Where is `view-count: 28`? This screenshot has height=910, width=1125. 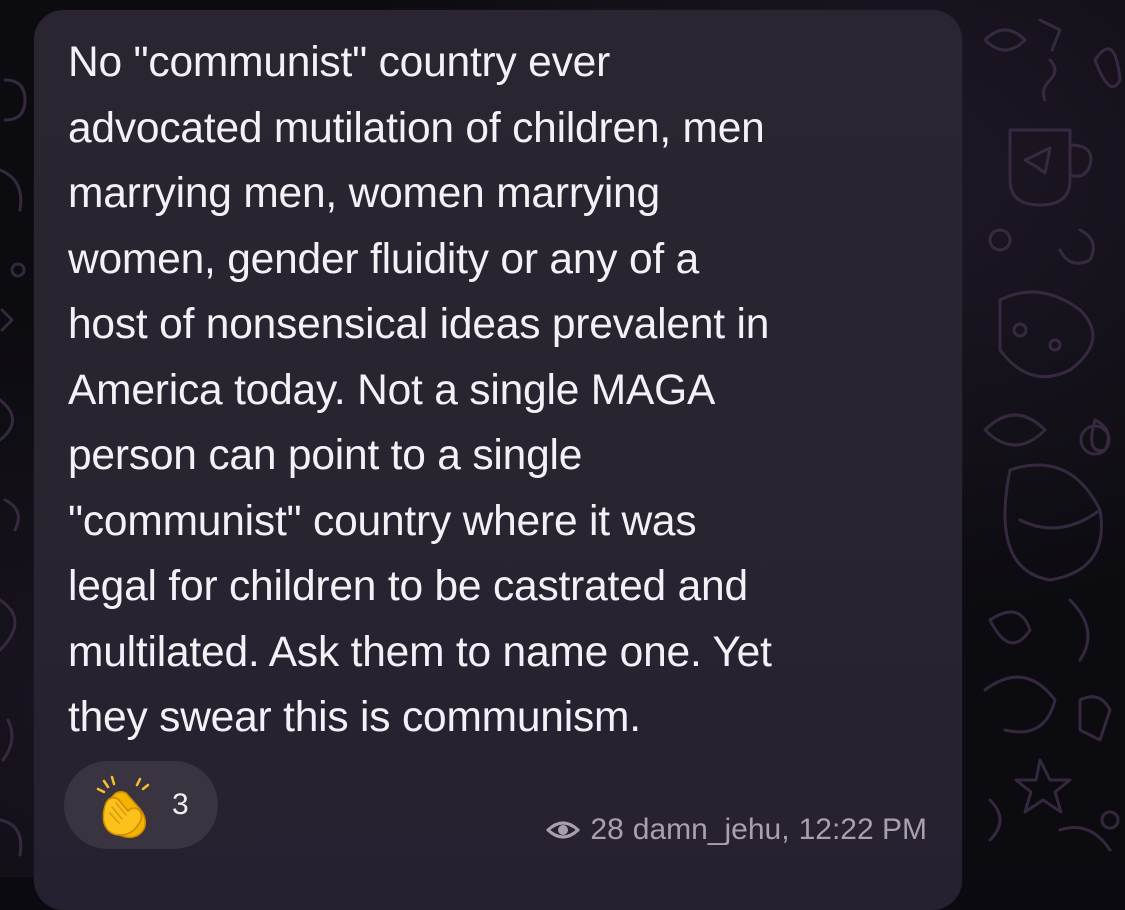
view-count: 28 is located at coordinates (607, 829).